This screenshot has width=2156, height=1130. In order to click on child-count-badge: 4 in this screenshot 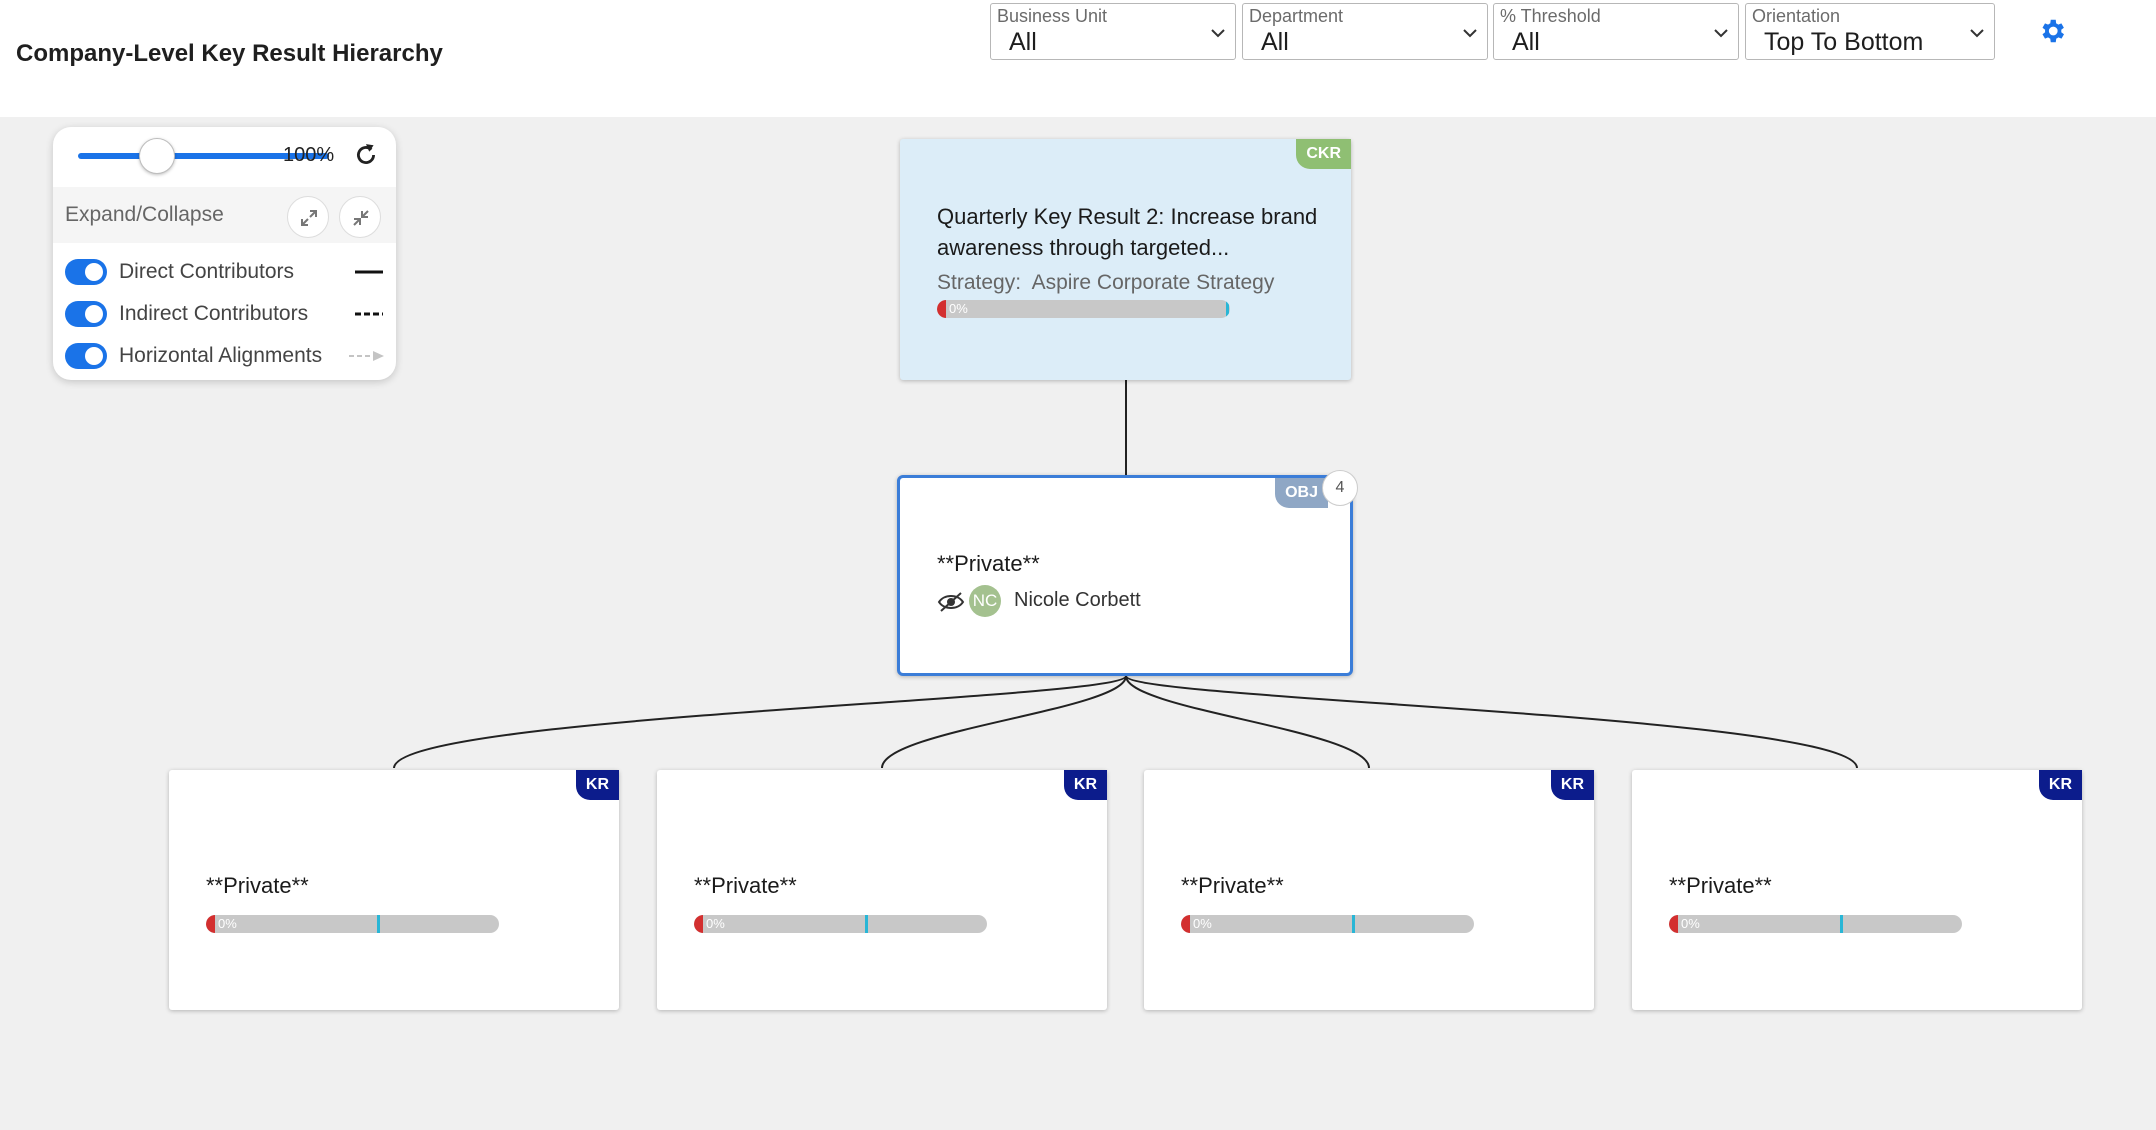, I will do `click(1340, 488)`.